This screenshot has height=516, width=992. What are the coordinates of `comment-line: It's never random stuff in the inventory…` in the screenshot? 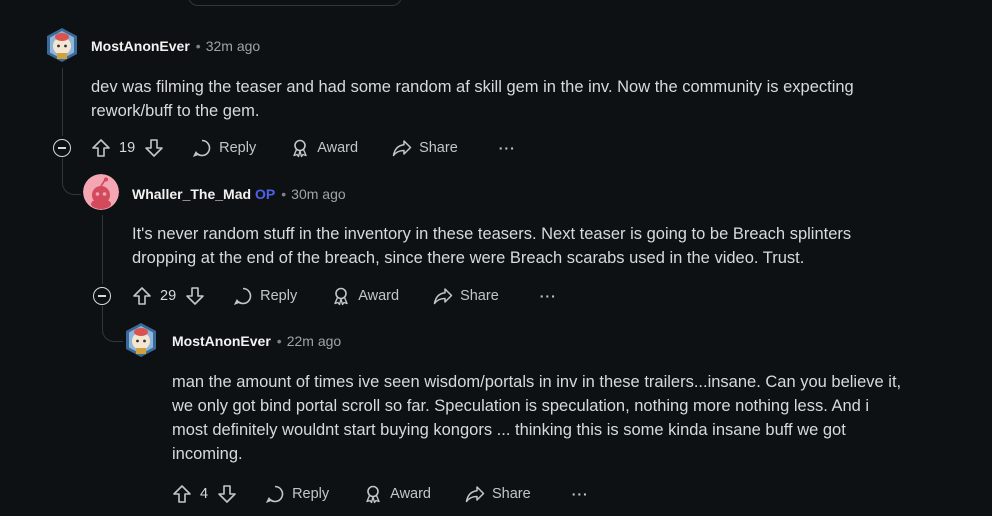 It's located at (492, 234).